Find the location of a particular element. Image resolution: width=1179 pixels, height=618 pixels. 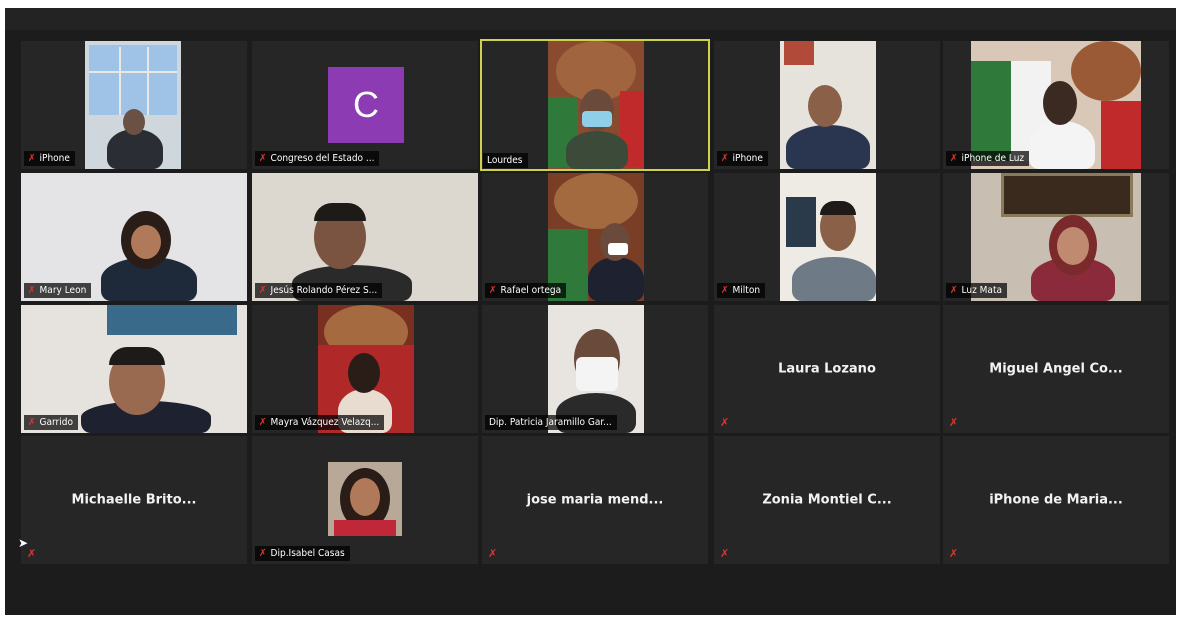

participant-name-label: ✗ Mary Leon is located at coordinates (58, 290).